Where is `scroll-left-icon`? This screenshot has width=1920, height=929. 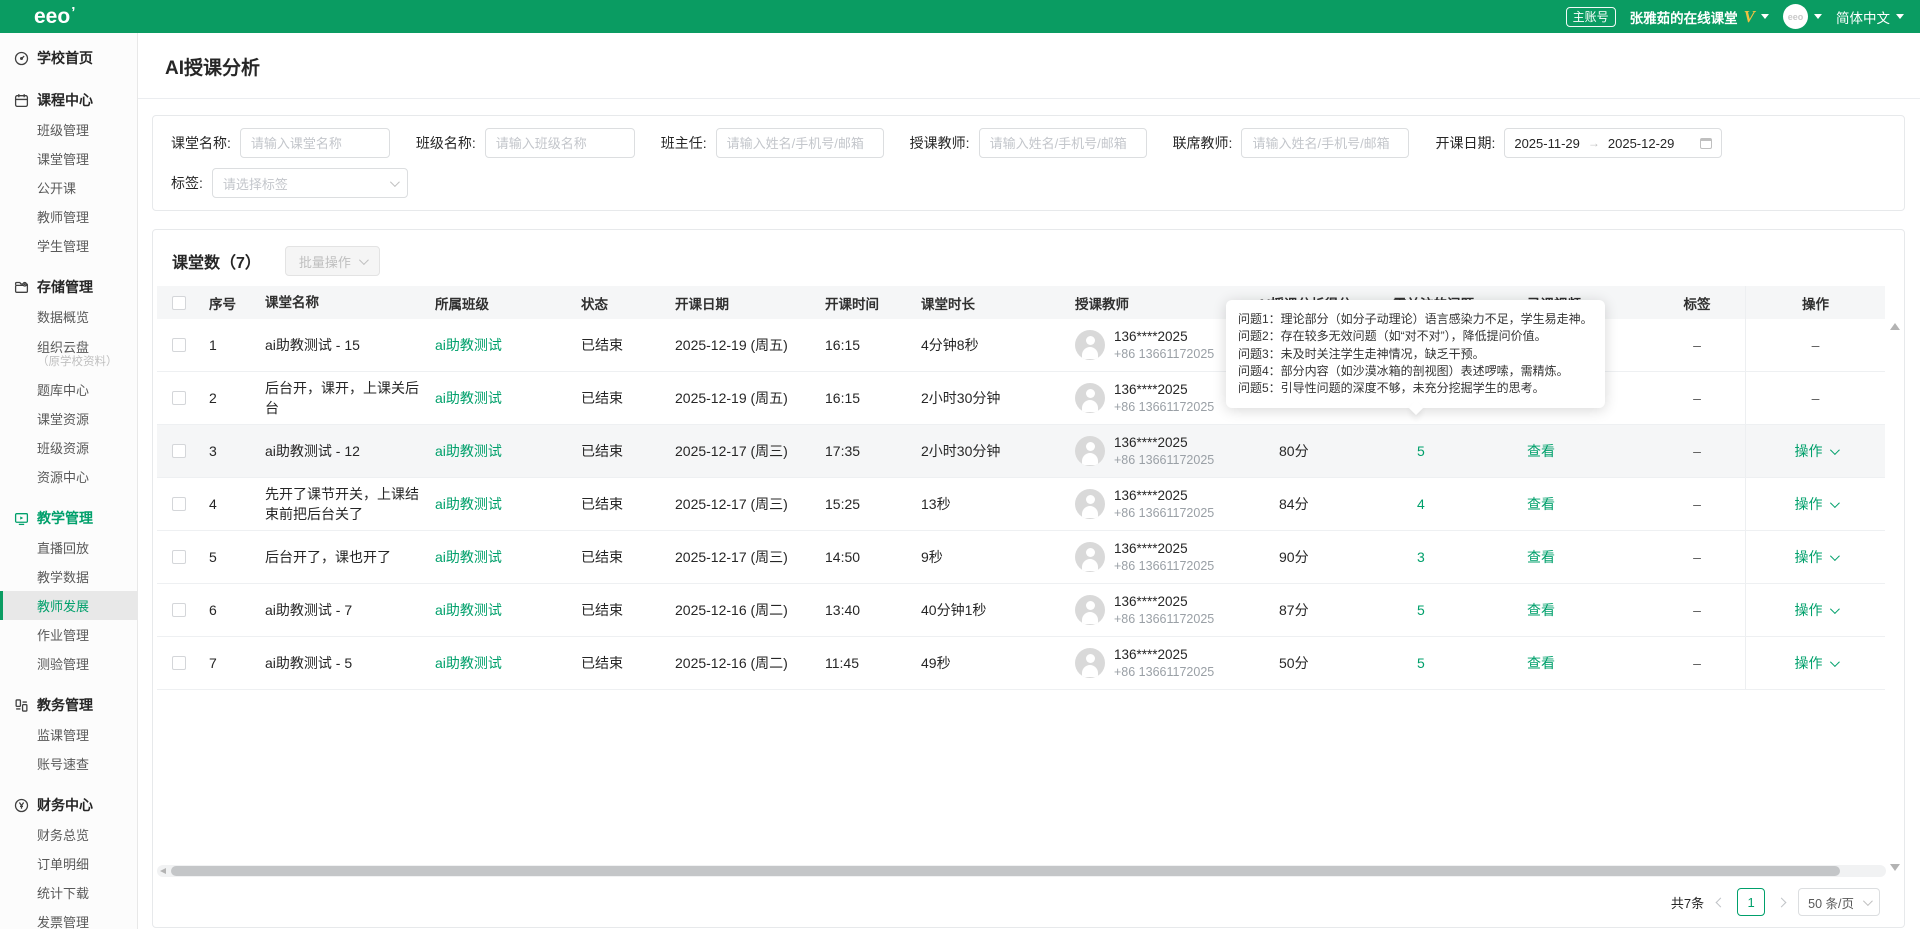 scroll-left-icon is located at coordinates (163, 870).